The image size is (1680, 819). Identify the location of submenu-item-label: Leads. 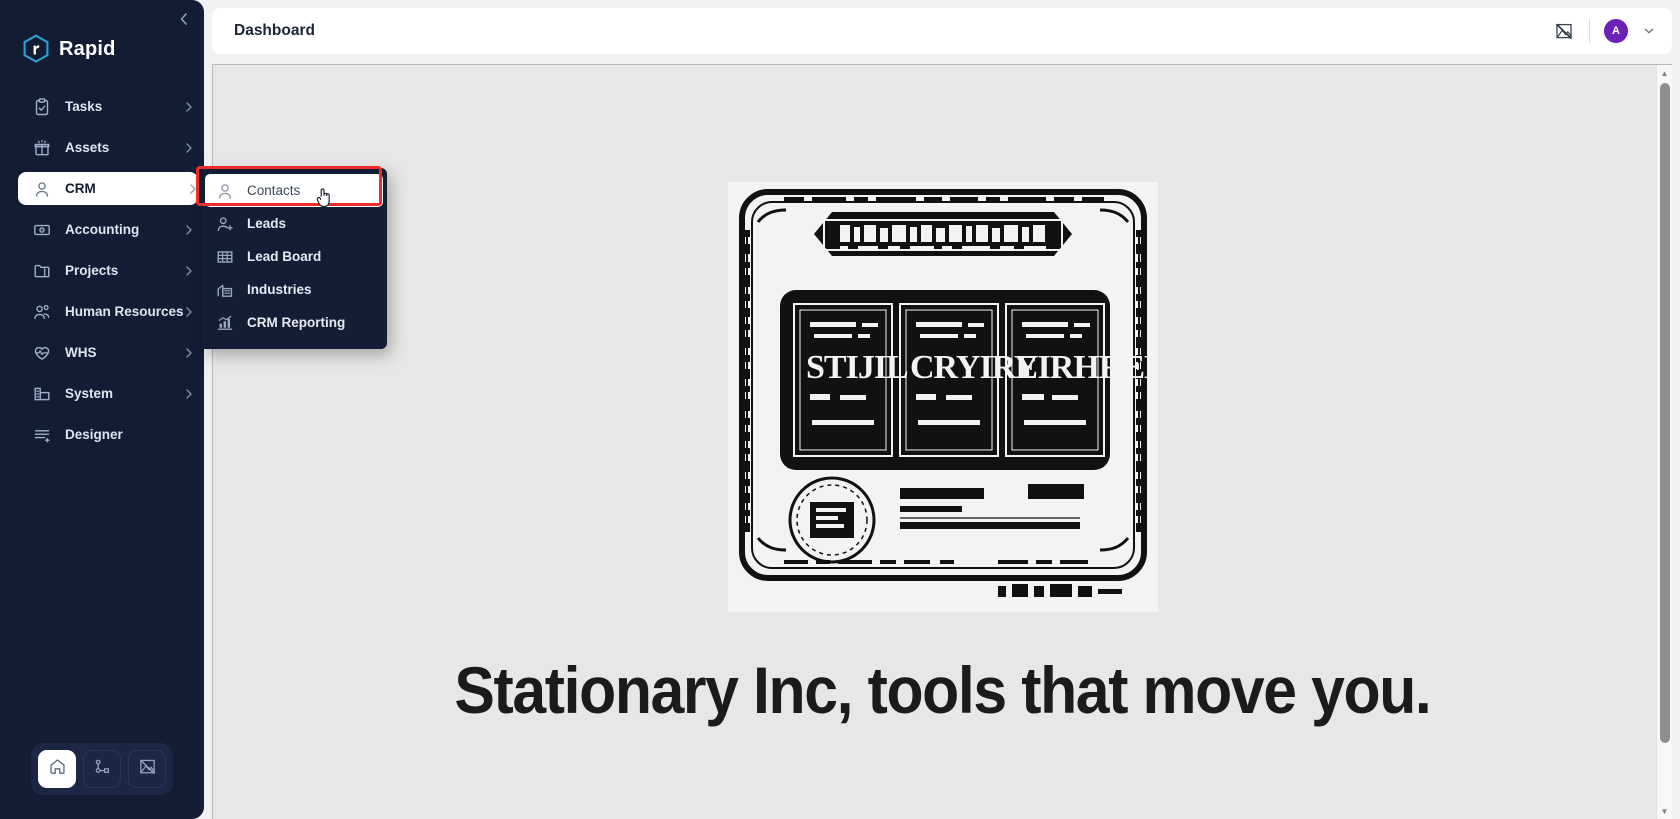
(267, 223).